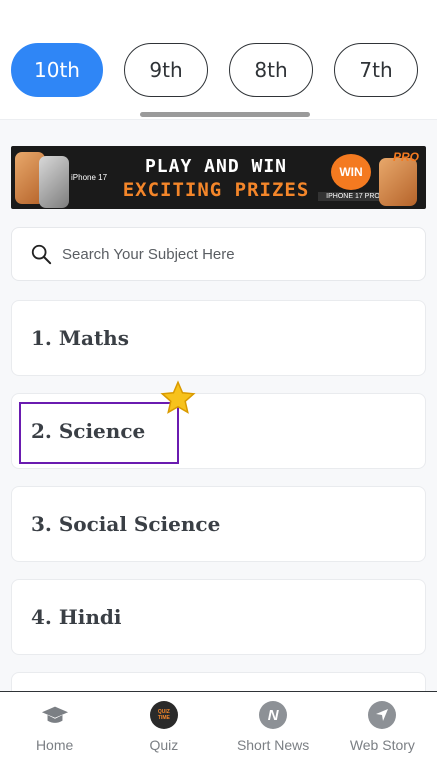 The width and height of the screenshot is (437, 760). What do you see at coordinates (178, 397) in the screenshot?
I see `star-icon` at bounding box center [178, 397].